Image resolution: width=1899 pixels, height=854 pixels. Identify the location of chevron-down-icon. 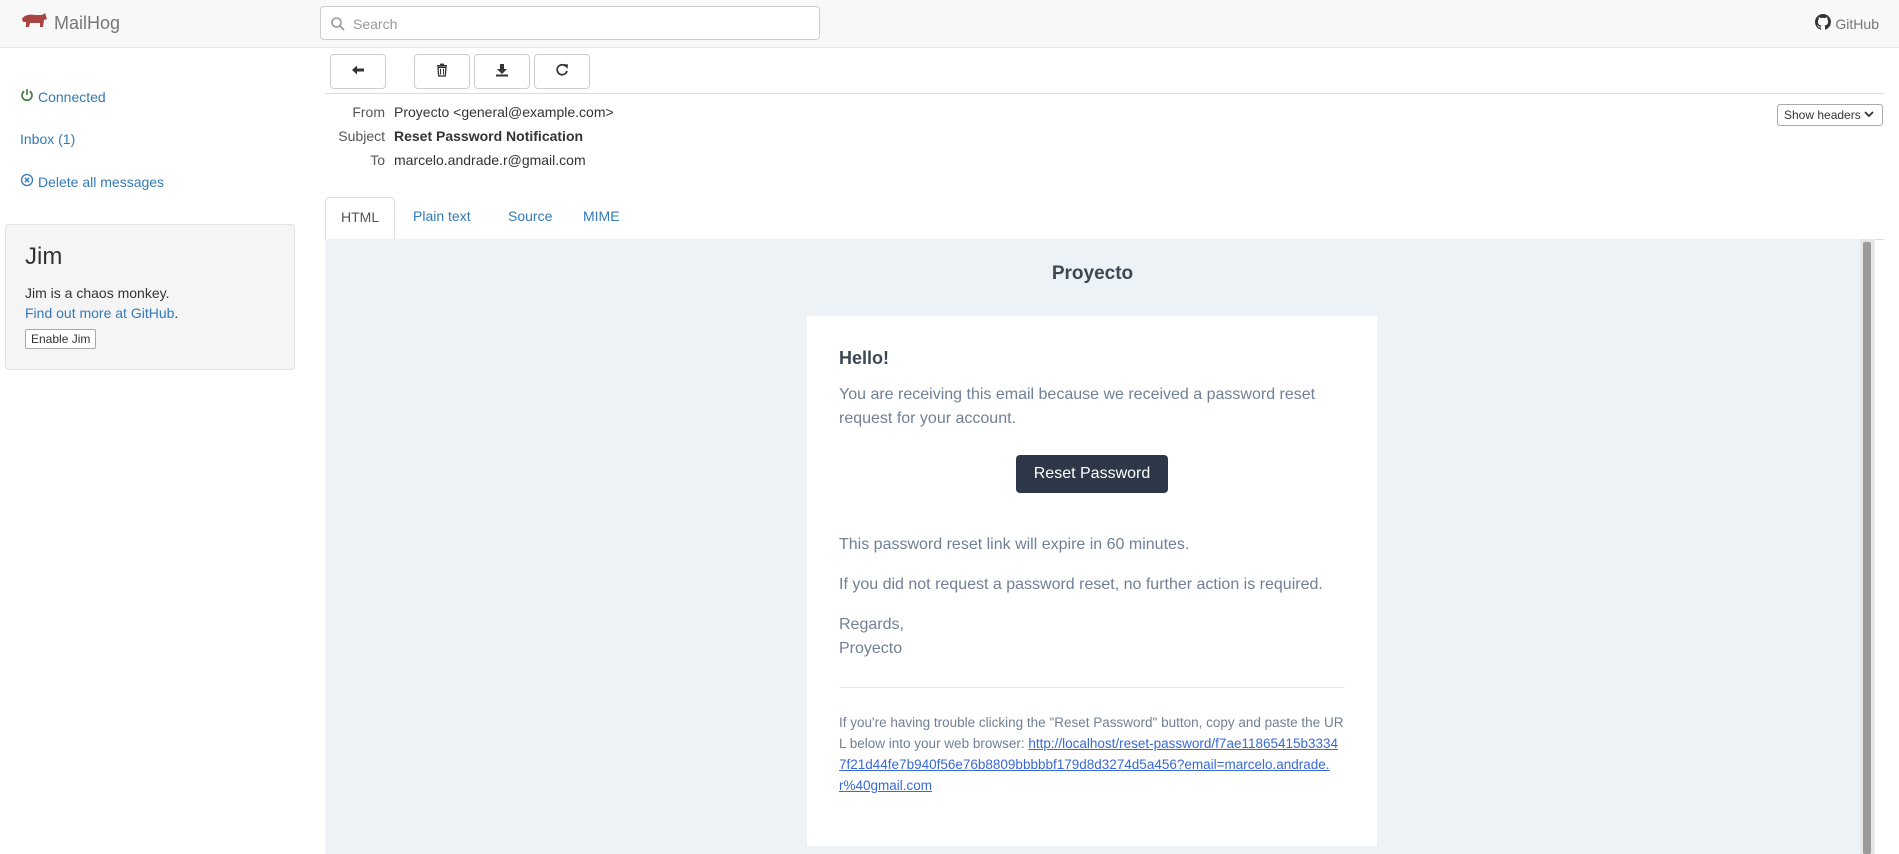
(1869, 115).